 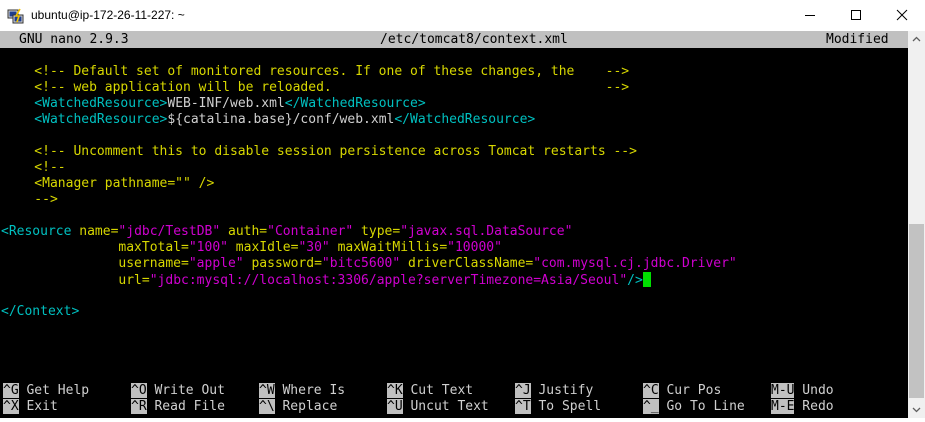 What do you see at coordinates (690, 390) in the screenshot?
I see `shortcut-label: Cur Pos` at bounding box center [690, 390].